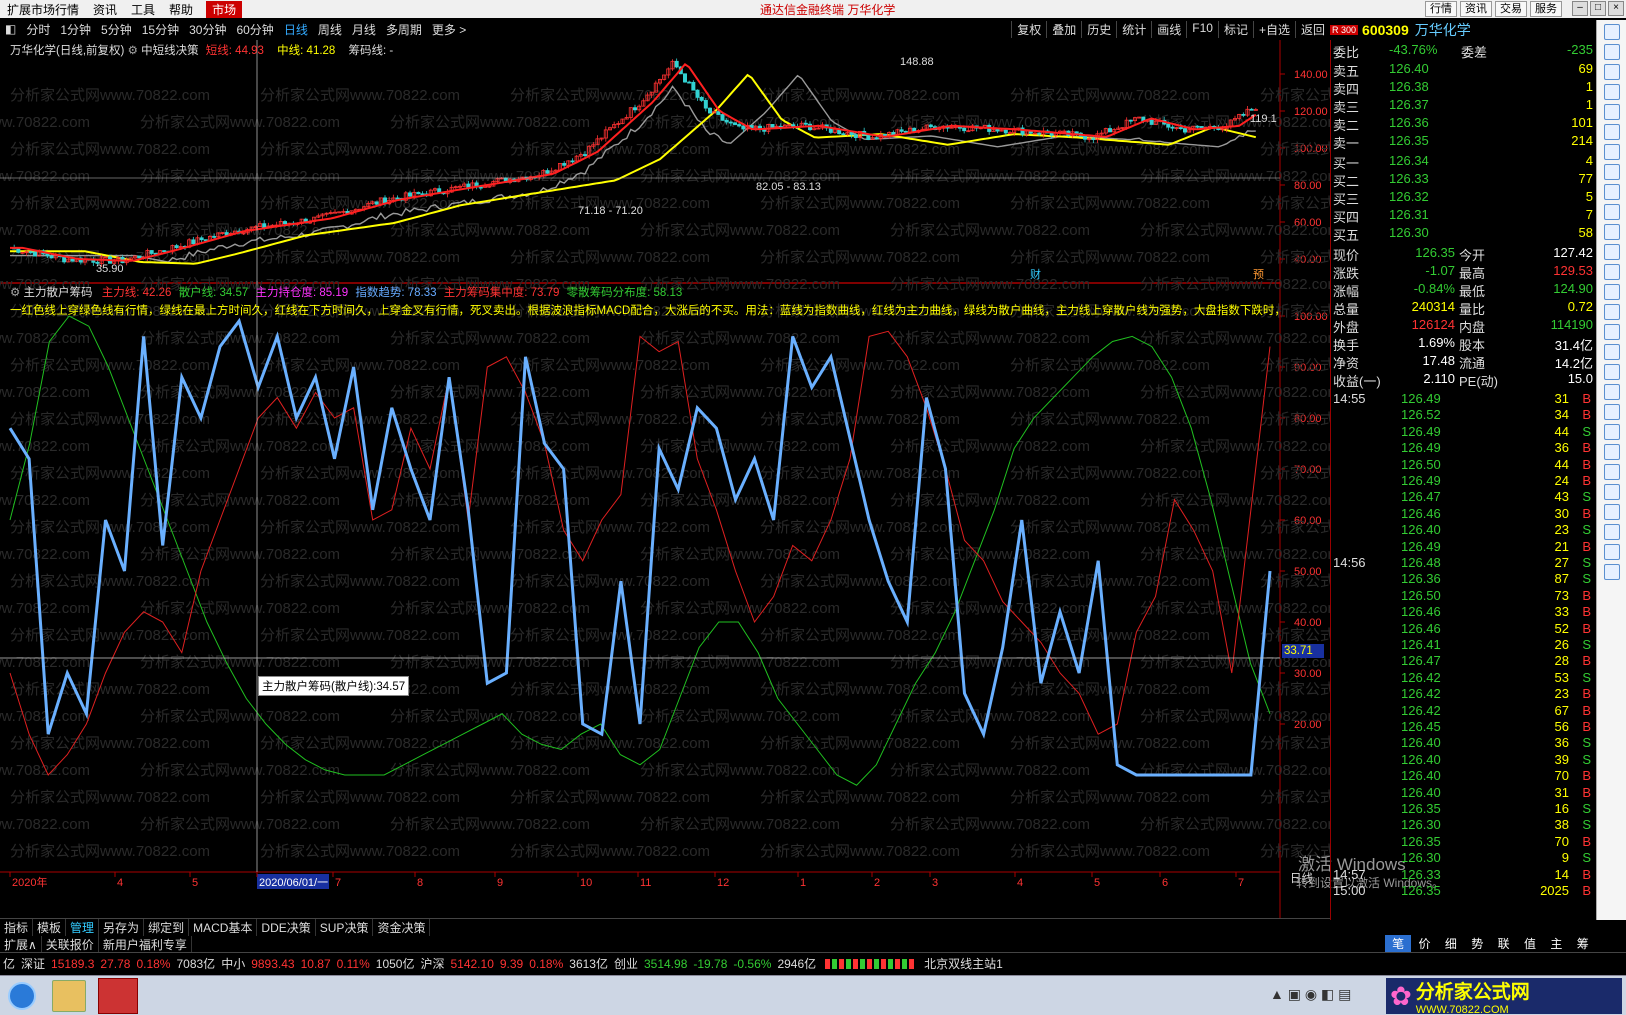 This screenshot has width=1626, height=1015. What do you see at coordinates (1561, 661) in the screenshot?
I see `tick-volume: 28` at bounding box center [1561, 661].